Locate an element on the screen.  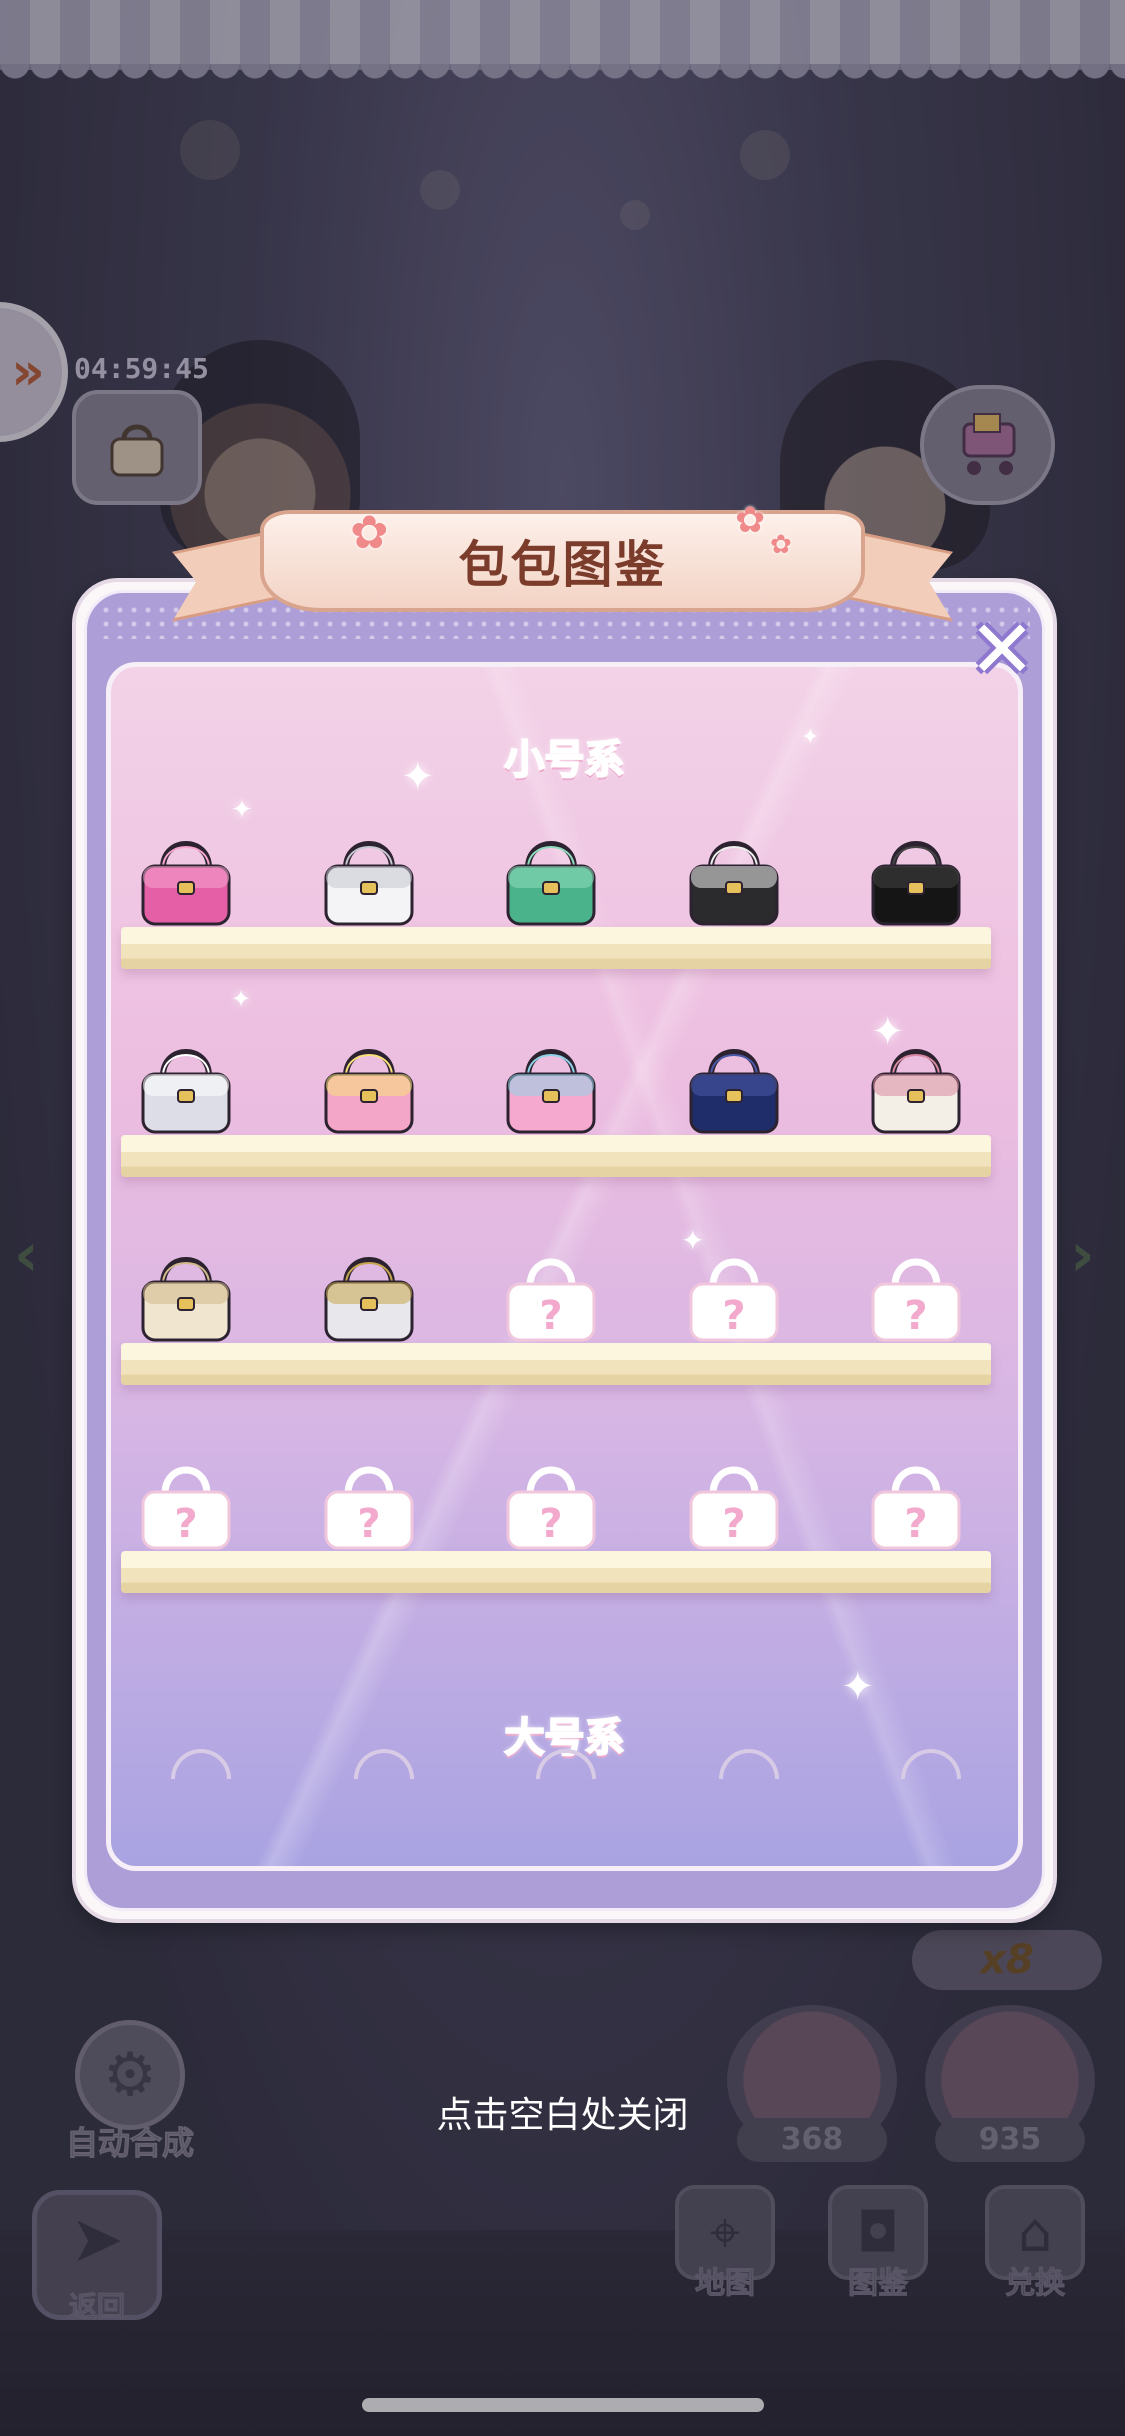
silver-pattern-bag is located at coordinates (186, 1085).